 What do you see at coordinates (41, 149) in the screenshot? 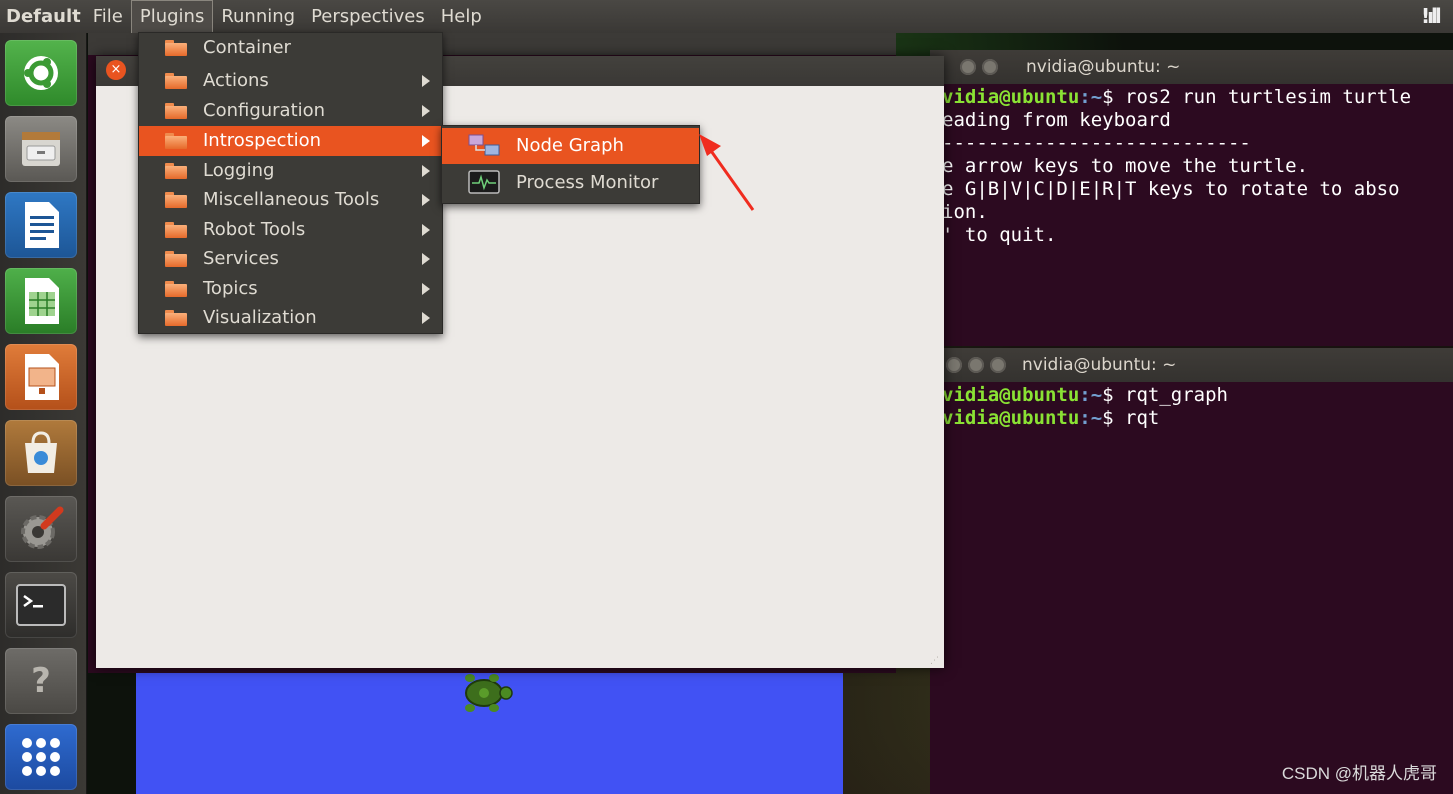
I see `files-icon` at bounding box center [41, 149].